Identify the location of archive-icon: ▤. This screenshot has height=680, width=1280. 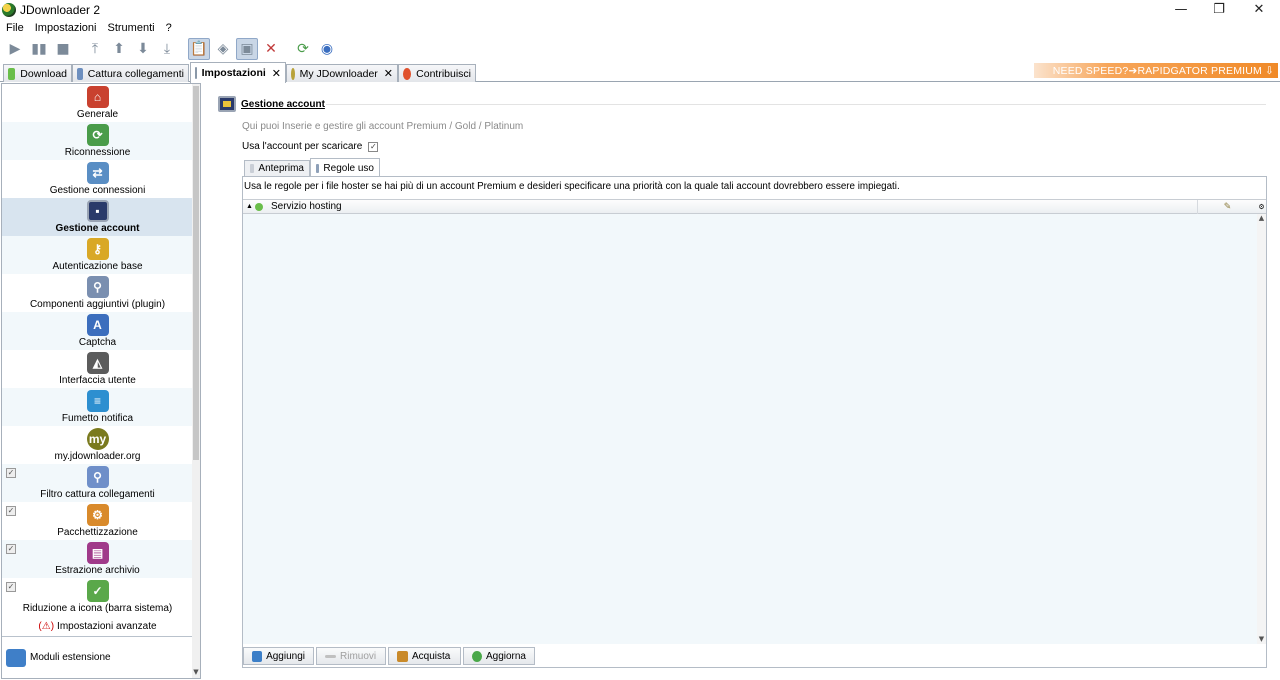
(97, 553).